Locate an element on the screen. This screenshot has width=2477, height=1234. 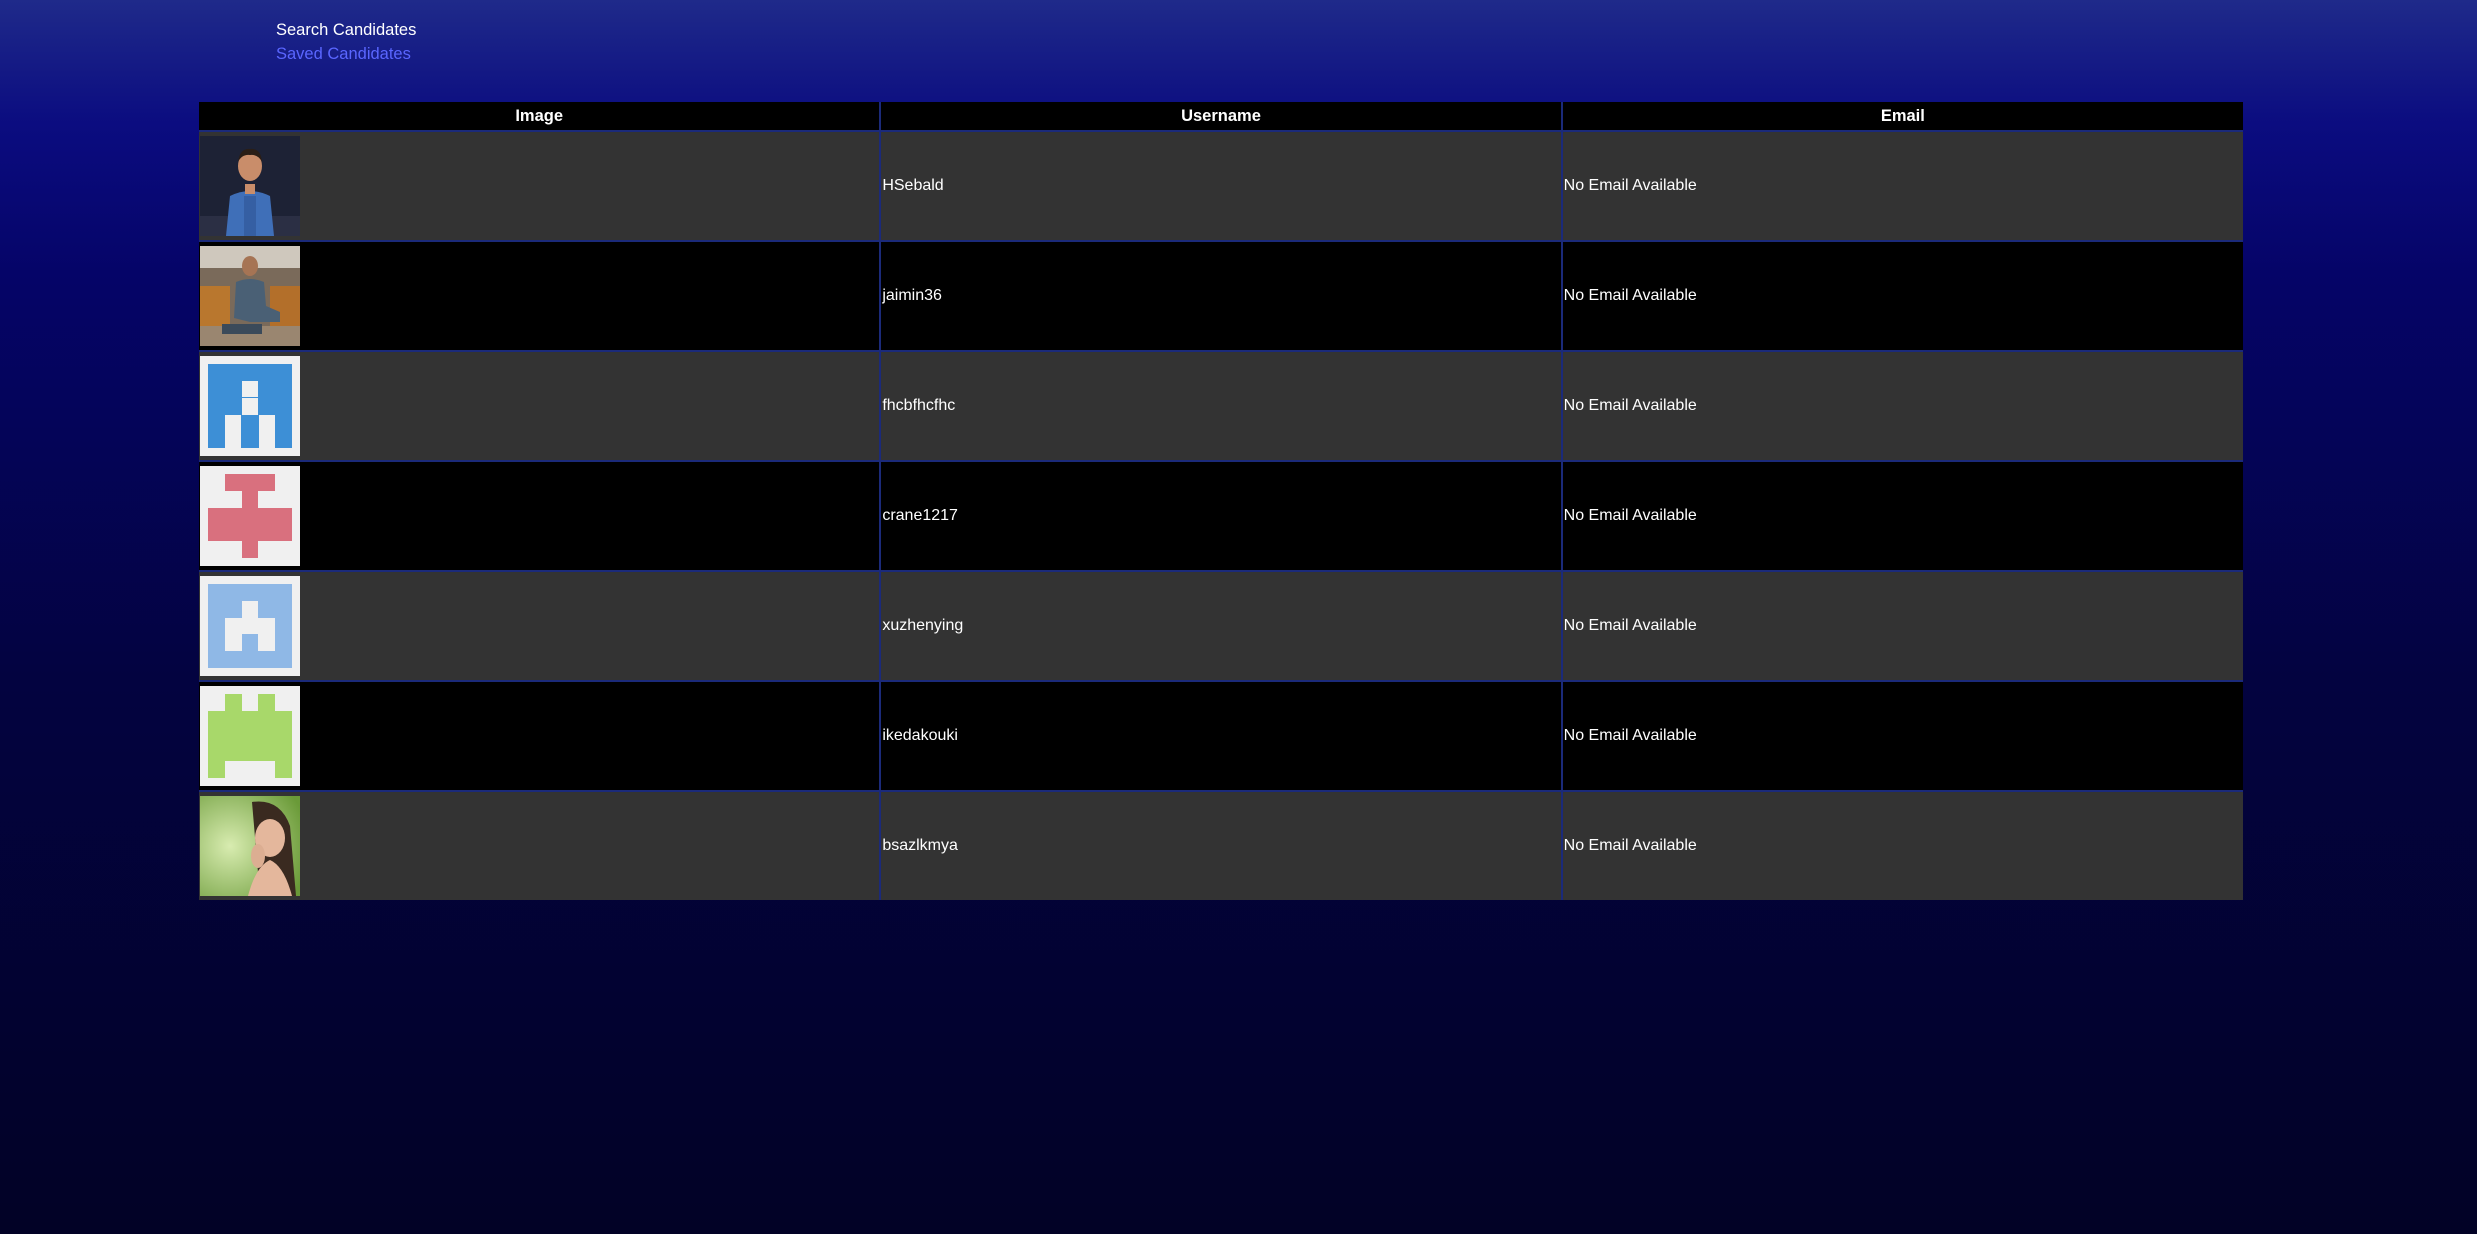
username-text: xuzhenying is located at coordinates (923, 625).